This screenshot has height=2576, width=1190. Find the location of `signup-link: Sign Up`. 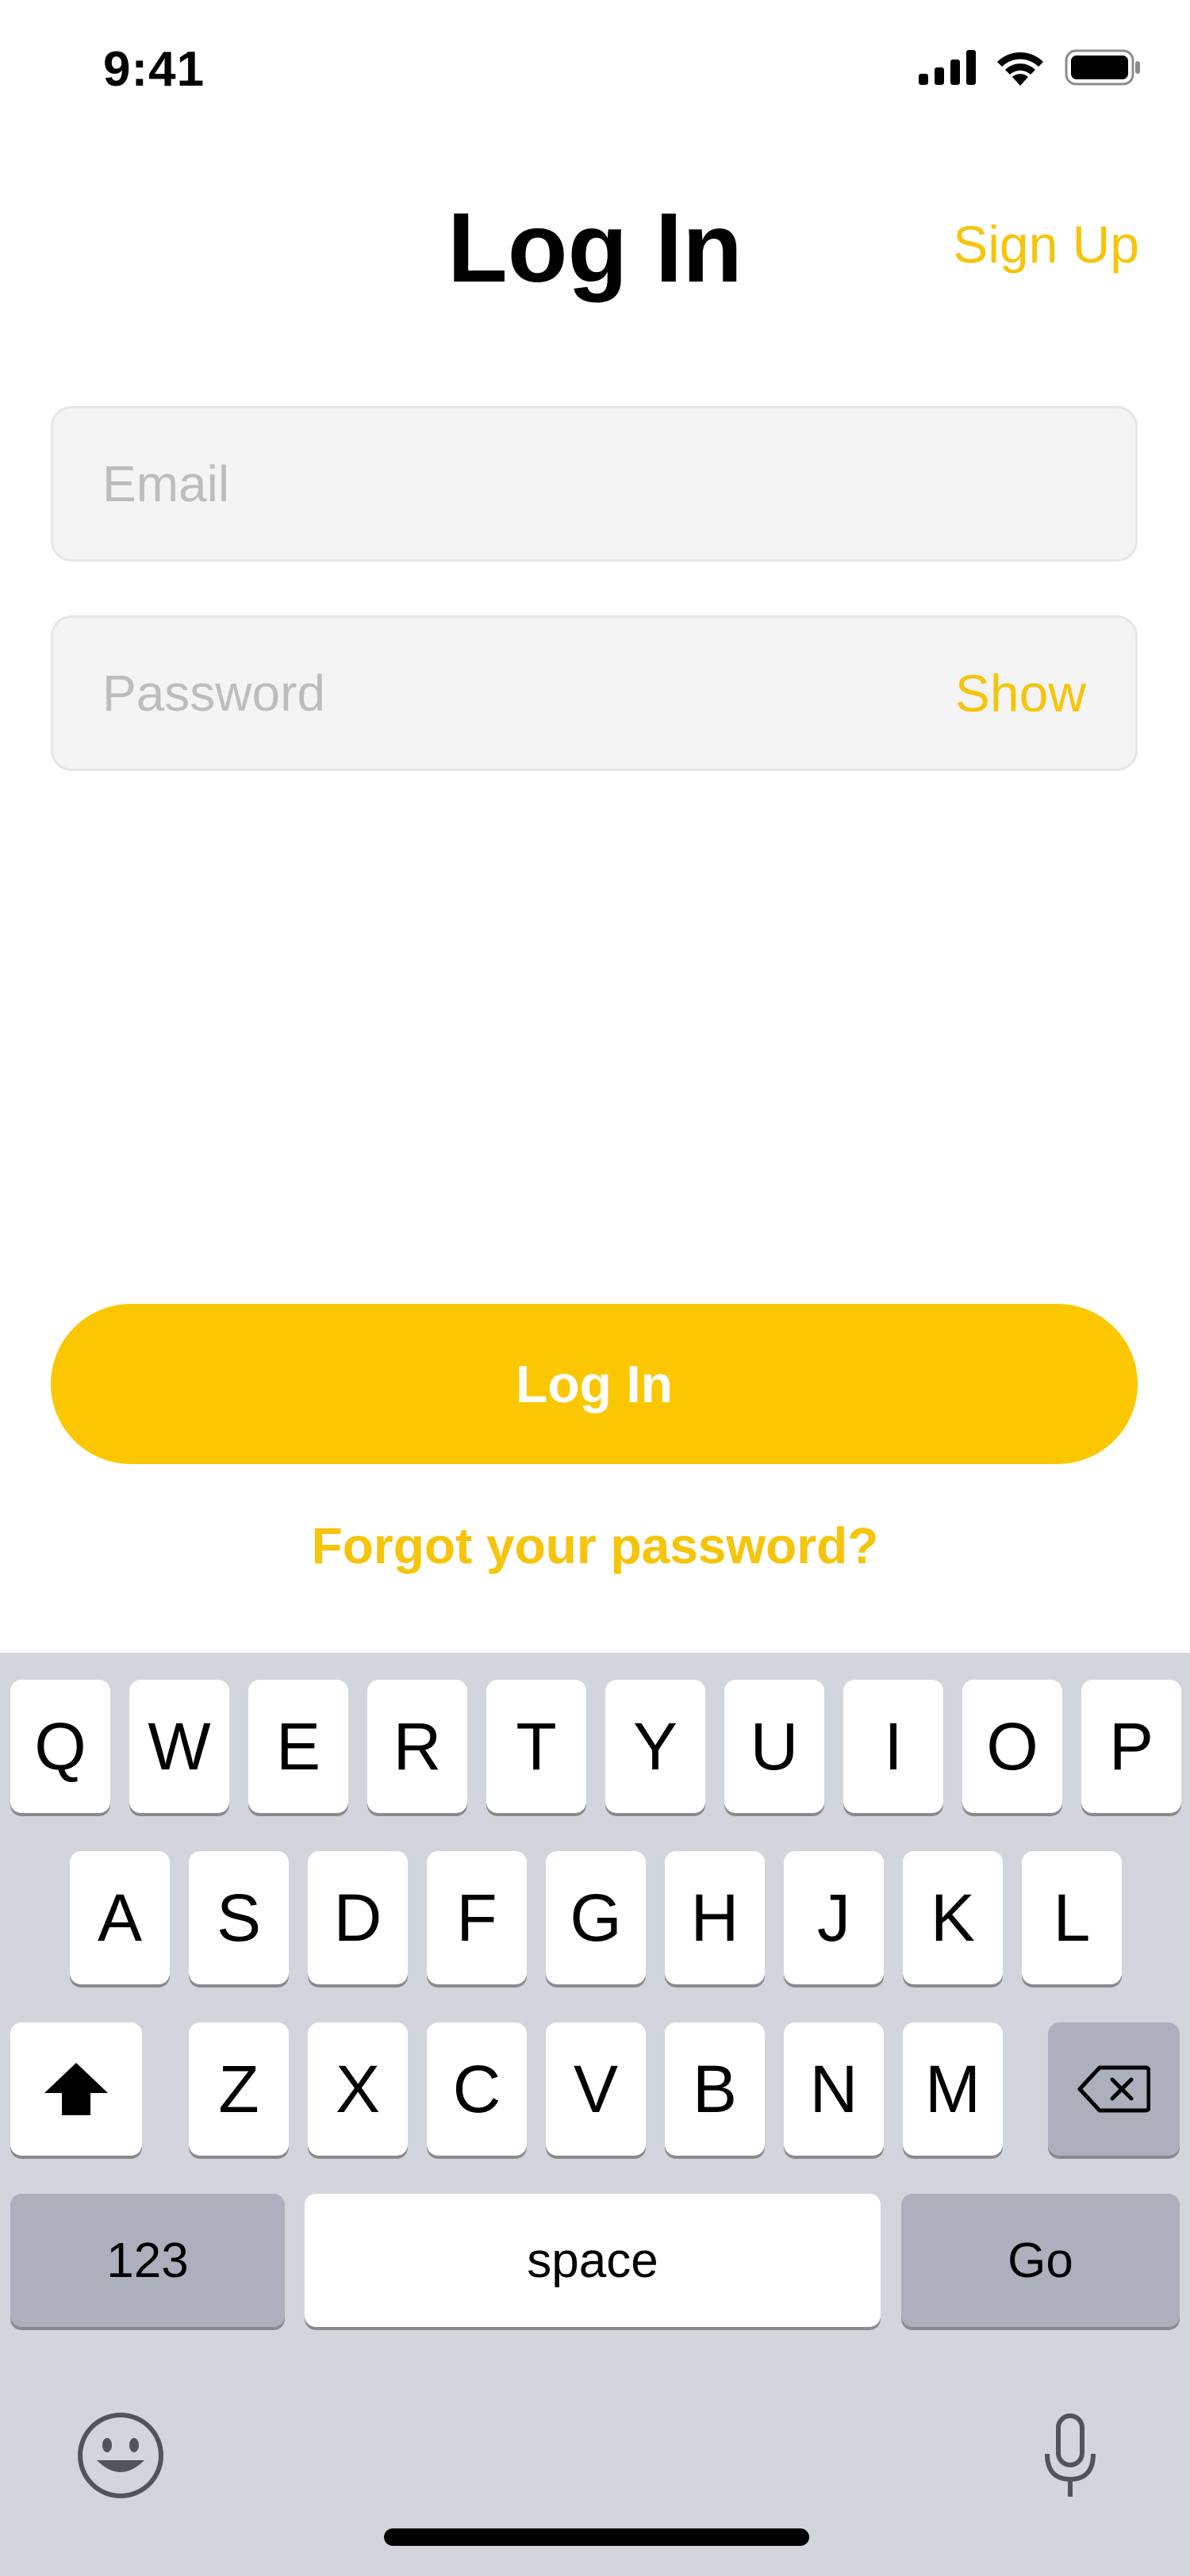

signup-link: Sign Up is located at coordinates (1046, 244).